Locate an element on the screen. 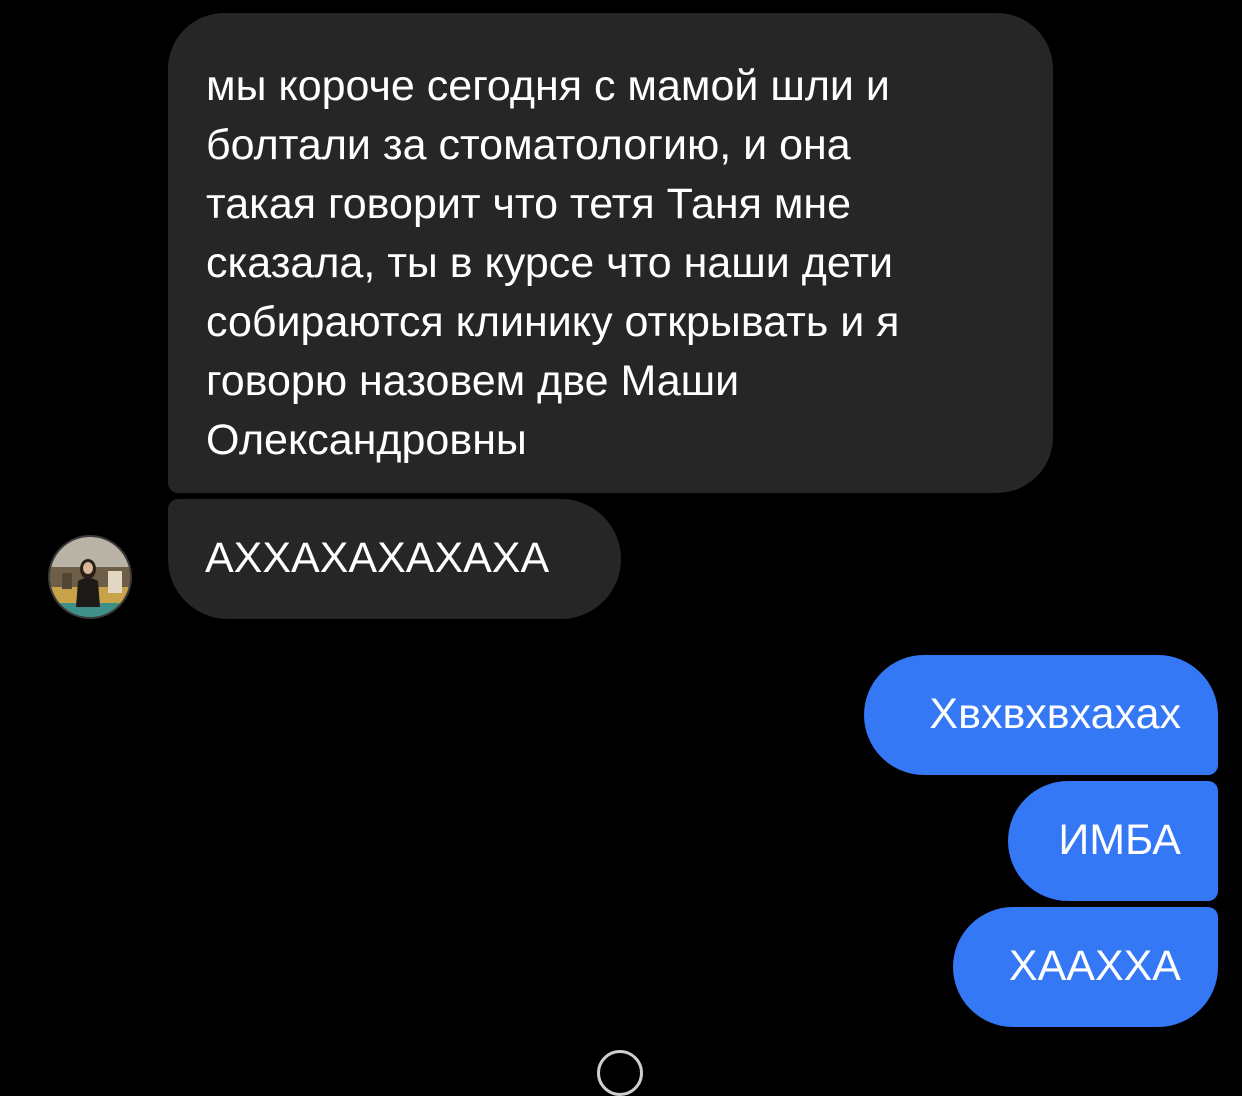  outgoing-message-bubble: ХААХХА is located at coordinates (1085, 967).